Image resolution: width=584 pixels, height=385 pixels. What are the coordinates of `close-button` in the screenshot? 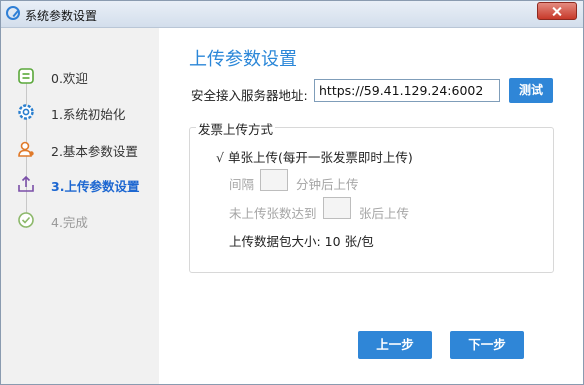 It's located at (557, 11).